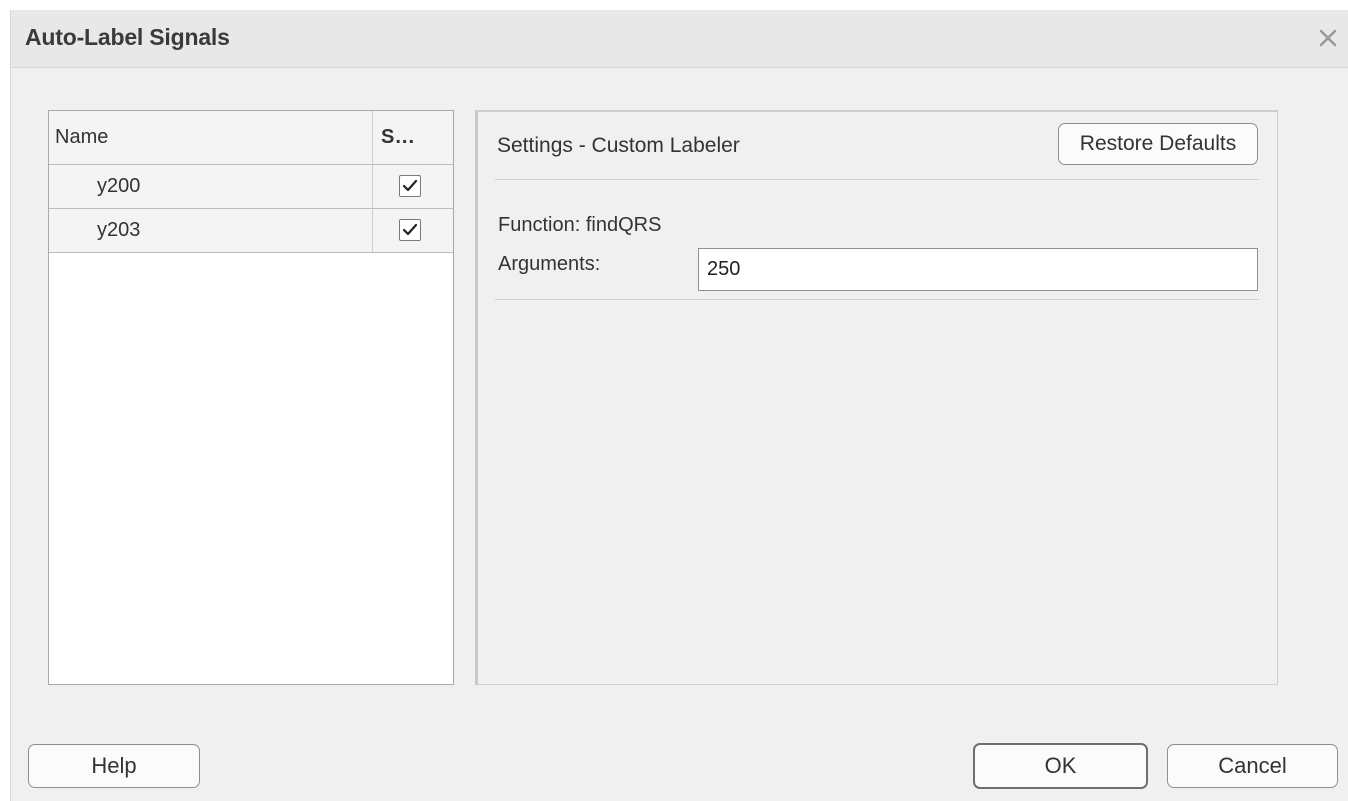 The image size is (1348, 801). I want to click on title-bar: Auto-Label Signals, so click(679, 39).